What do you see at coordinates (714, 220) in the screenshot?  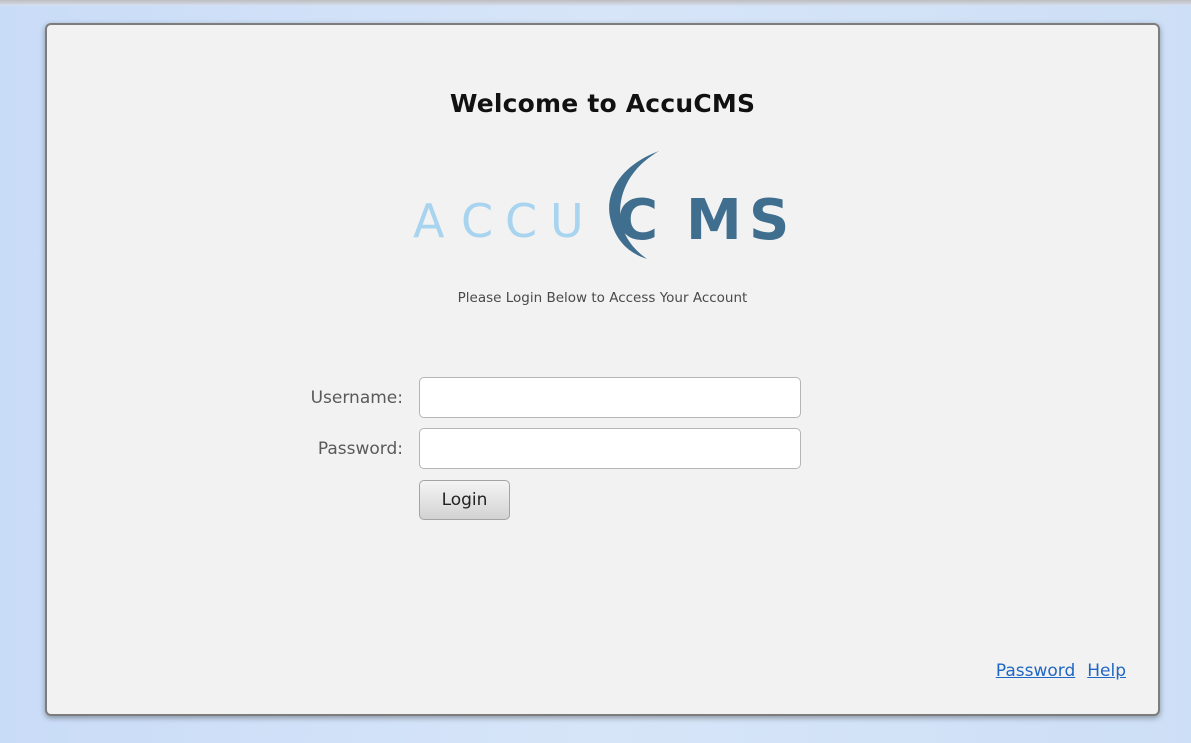 I see `logo-letter: M` at bounding box center [714, 220].